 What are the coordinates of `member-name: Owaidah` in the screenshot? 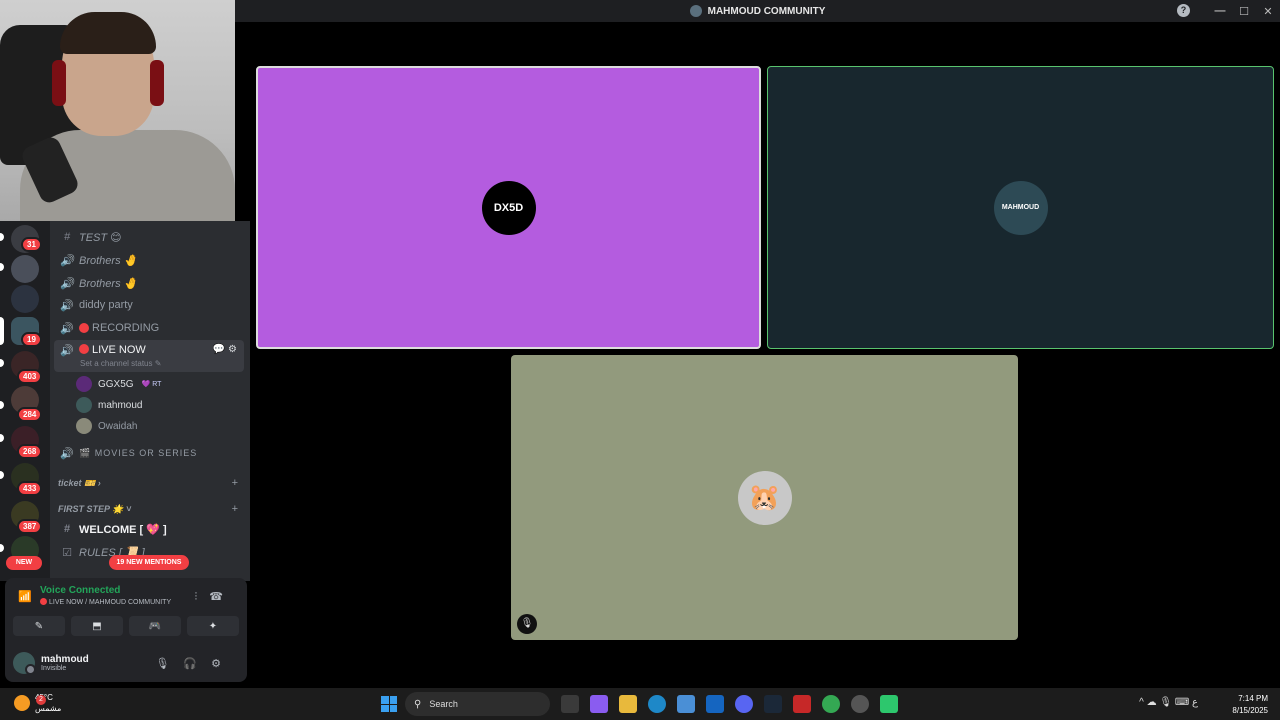 It's located at (118, 426).